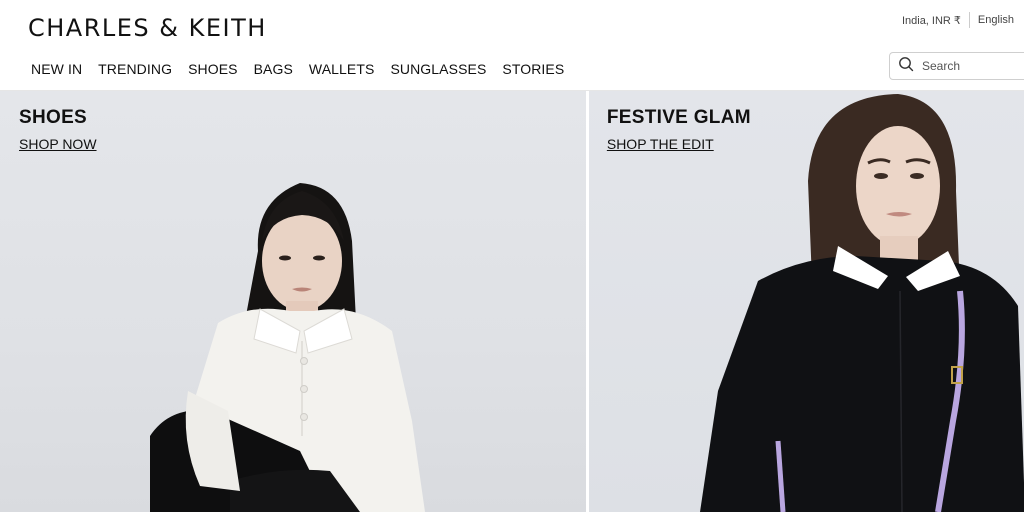 The height and width of the screenshot is (512, 1024). Describe the element at coordinates (58, 144) in the screenshot. I see `shop-now-link: SHOP NOW` at that location.